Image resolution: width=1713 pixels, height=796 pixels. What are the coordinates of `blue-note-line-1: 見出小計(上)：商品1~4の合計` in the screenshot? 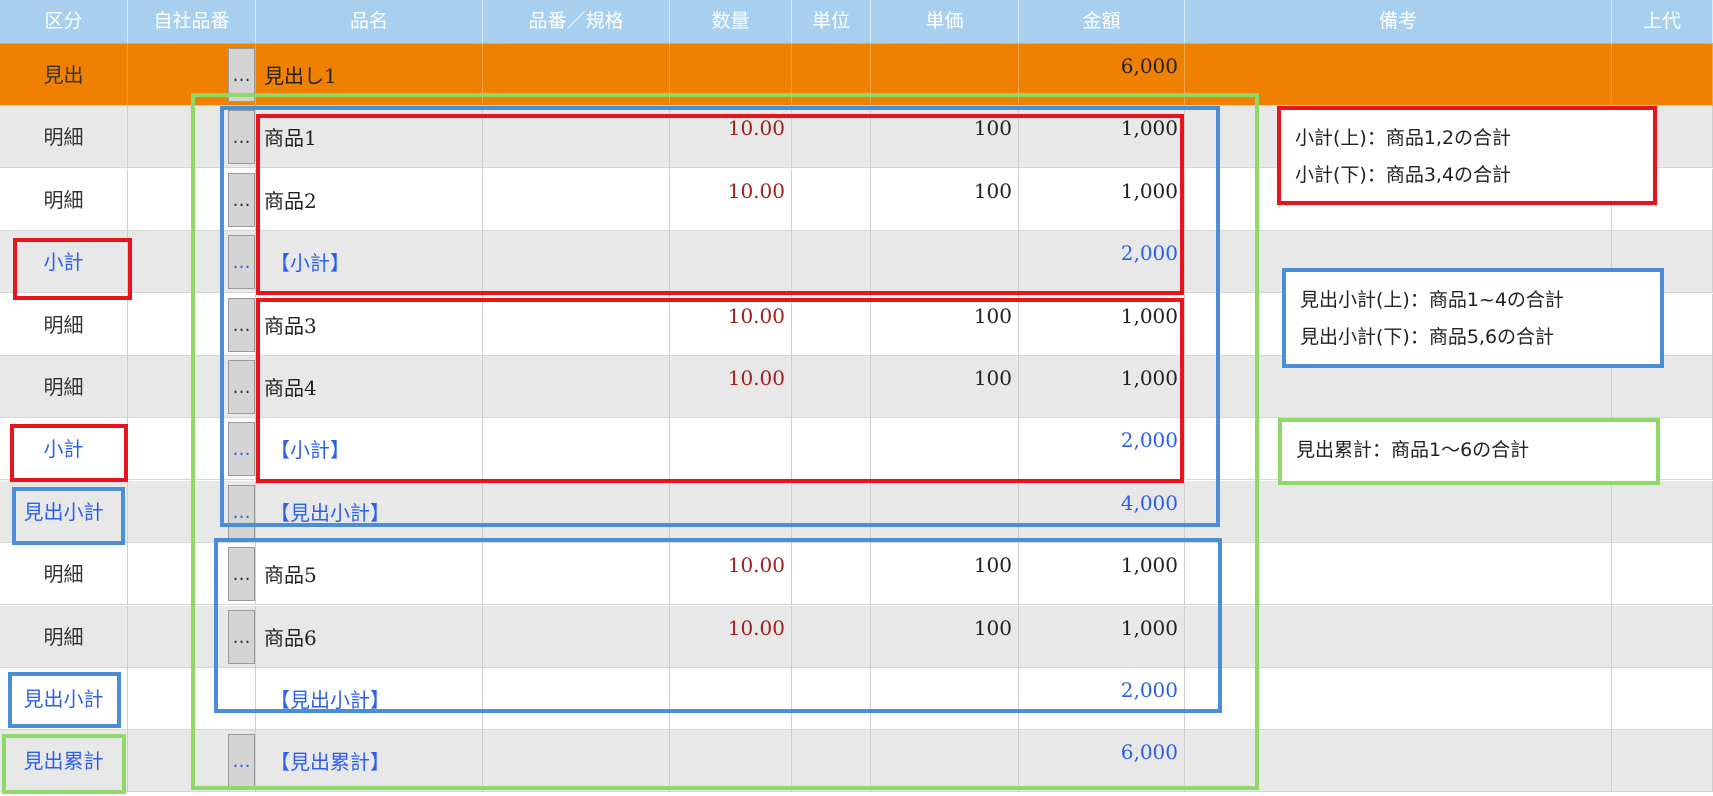 It's located at (1432, 300).